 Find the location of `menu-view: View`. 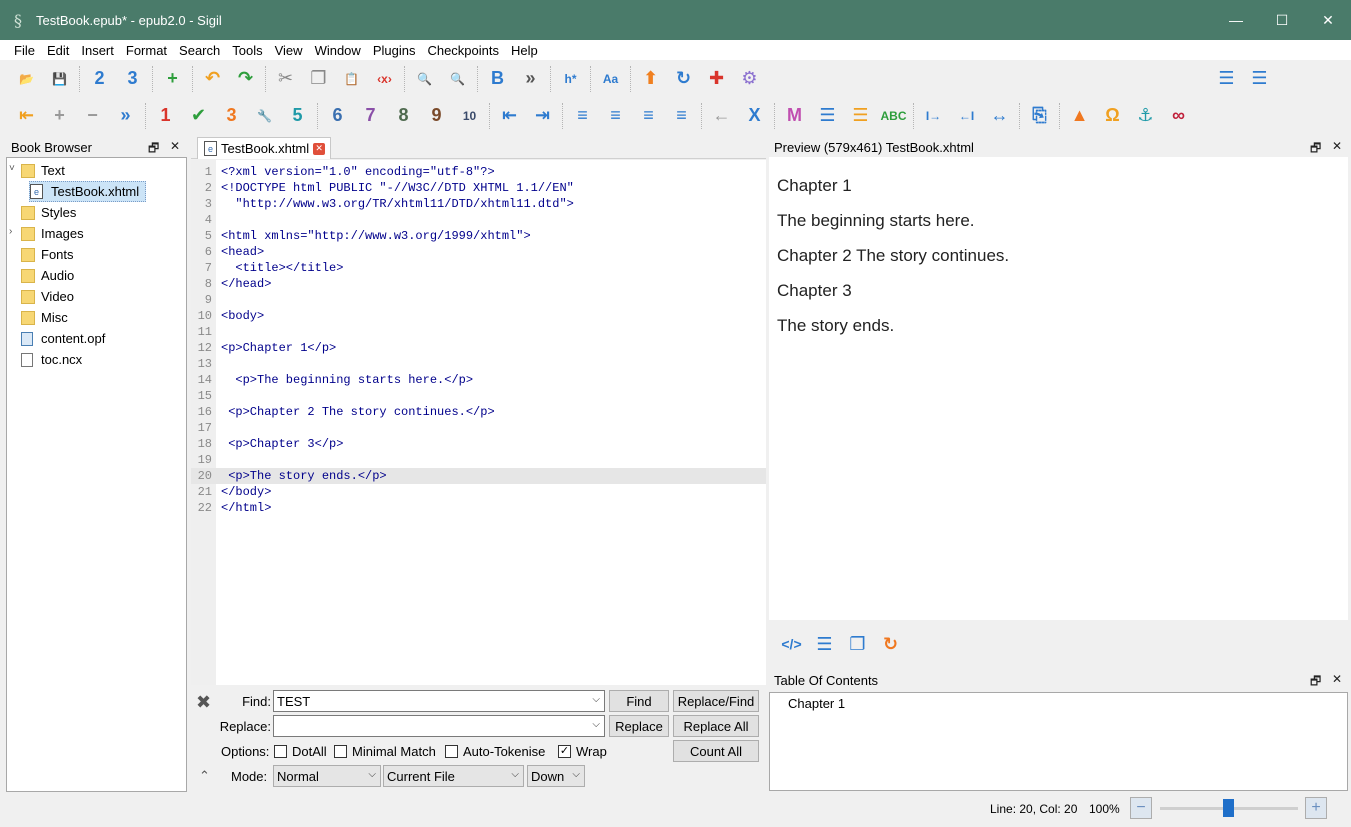

menu-view: View is located at coordinates (289, 50).